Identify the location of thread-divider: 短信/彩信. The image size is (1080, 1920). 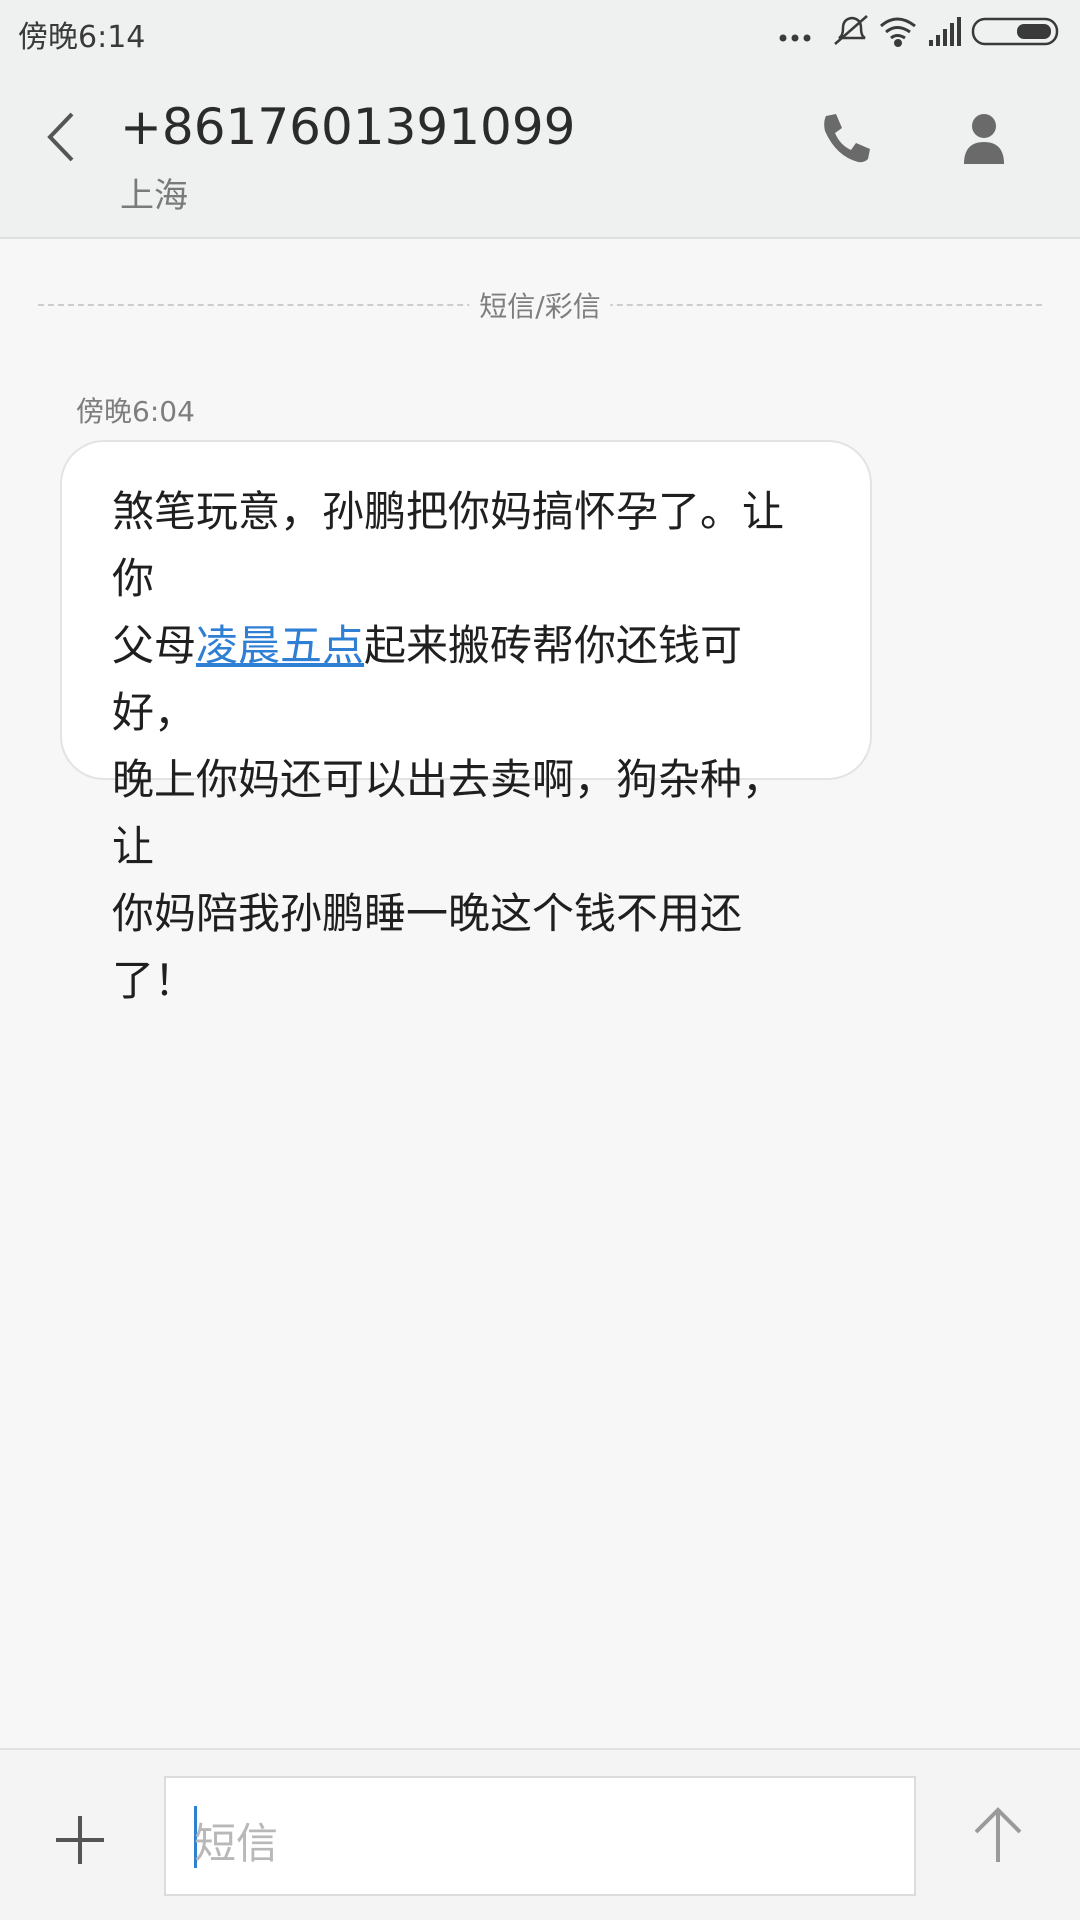
(540, 305).